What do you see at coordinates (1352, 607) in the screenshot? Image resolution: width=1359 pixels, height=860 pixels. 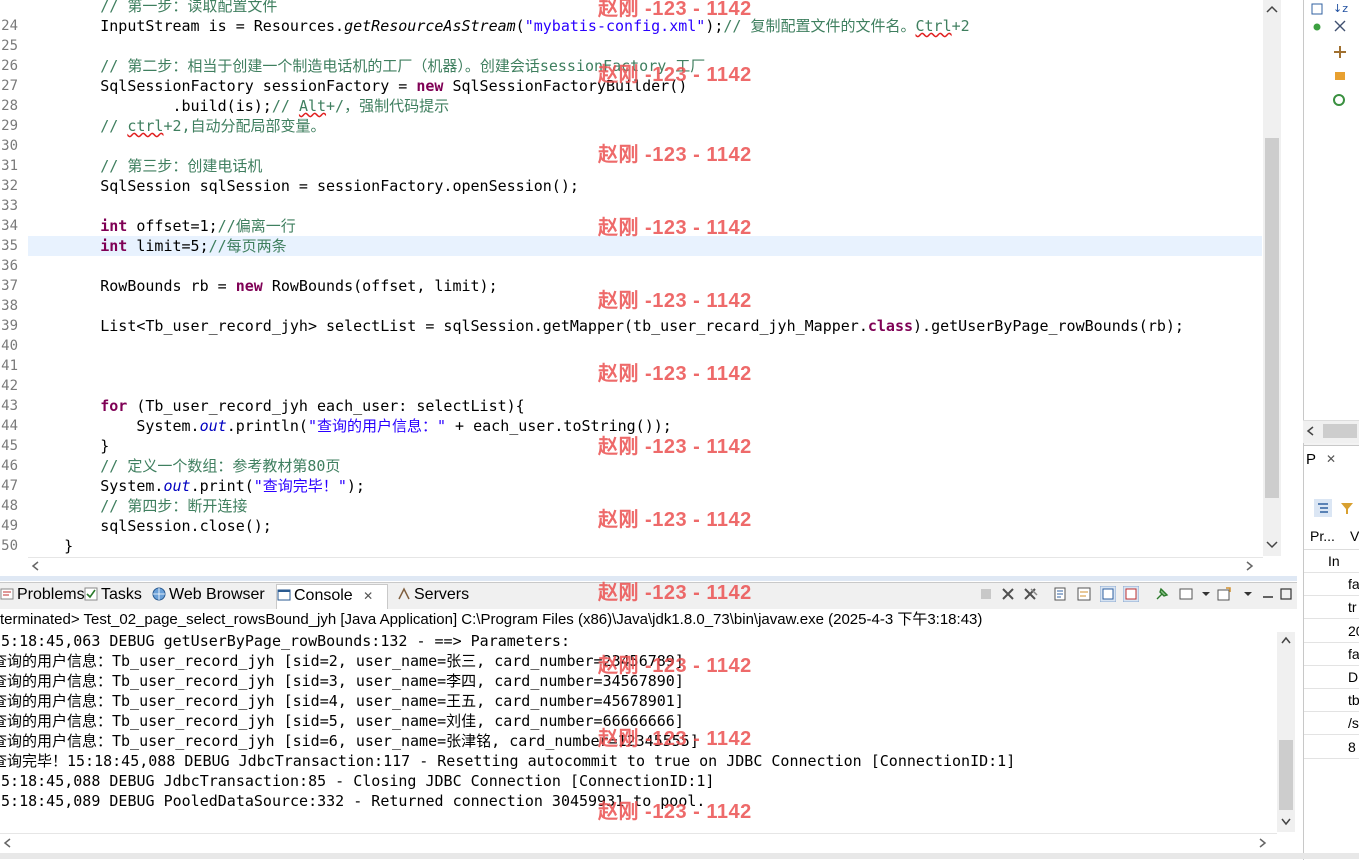 I see `property-value: tr` at bounding box center [1352, 607].